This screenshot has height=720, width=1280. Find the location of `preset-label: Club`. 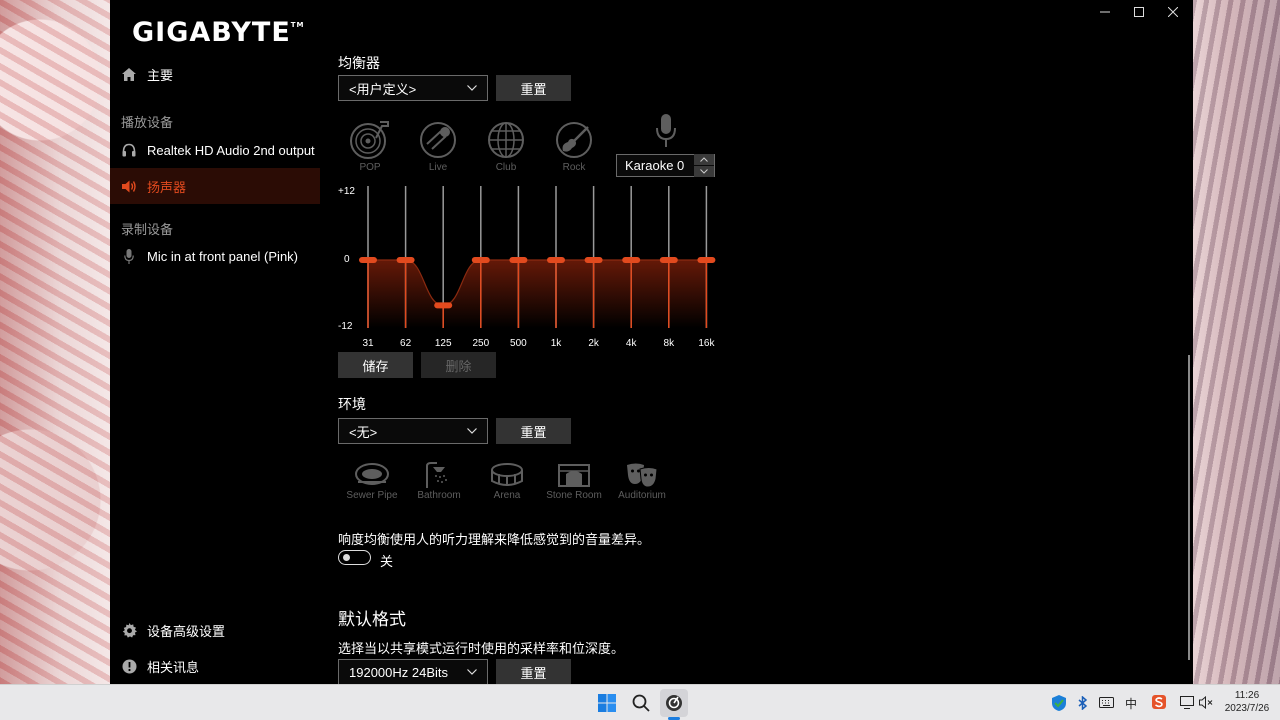

preset-label: Club is located at coordinates (506, 167).